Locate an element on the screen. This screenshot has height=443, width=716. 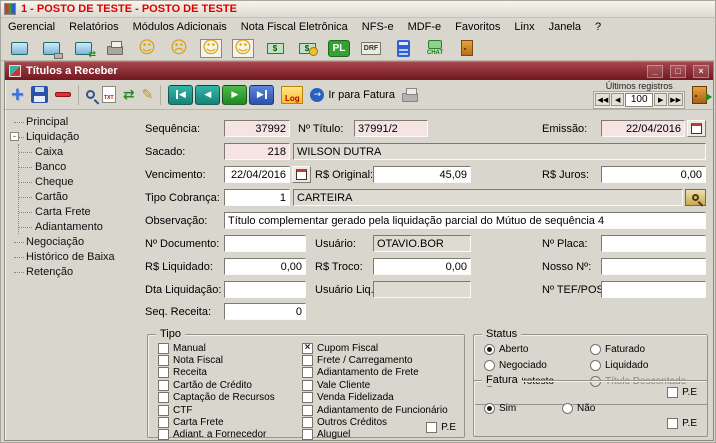
tree-item-principal: Principal is located at coordinates (76, 121).